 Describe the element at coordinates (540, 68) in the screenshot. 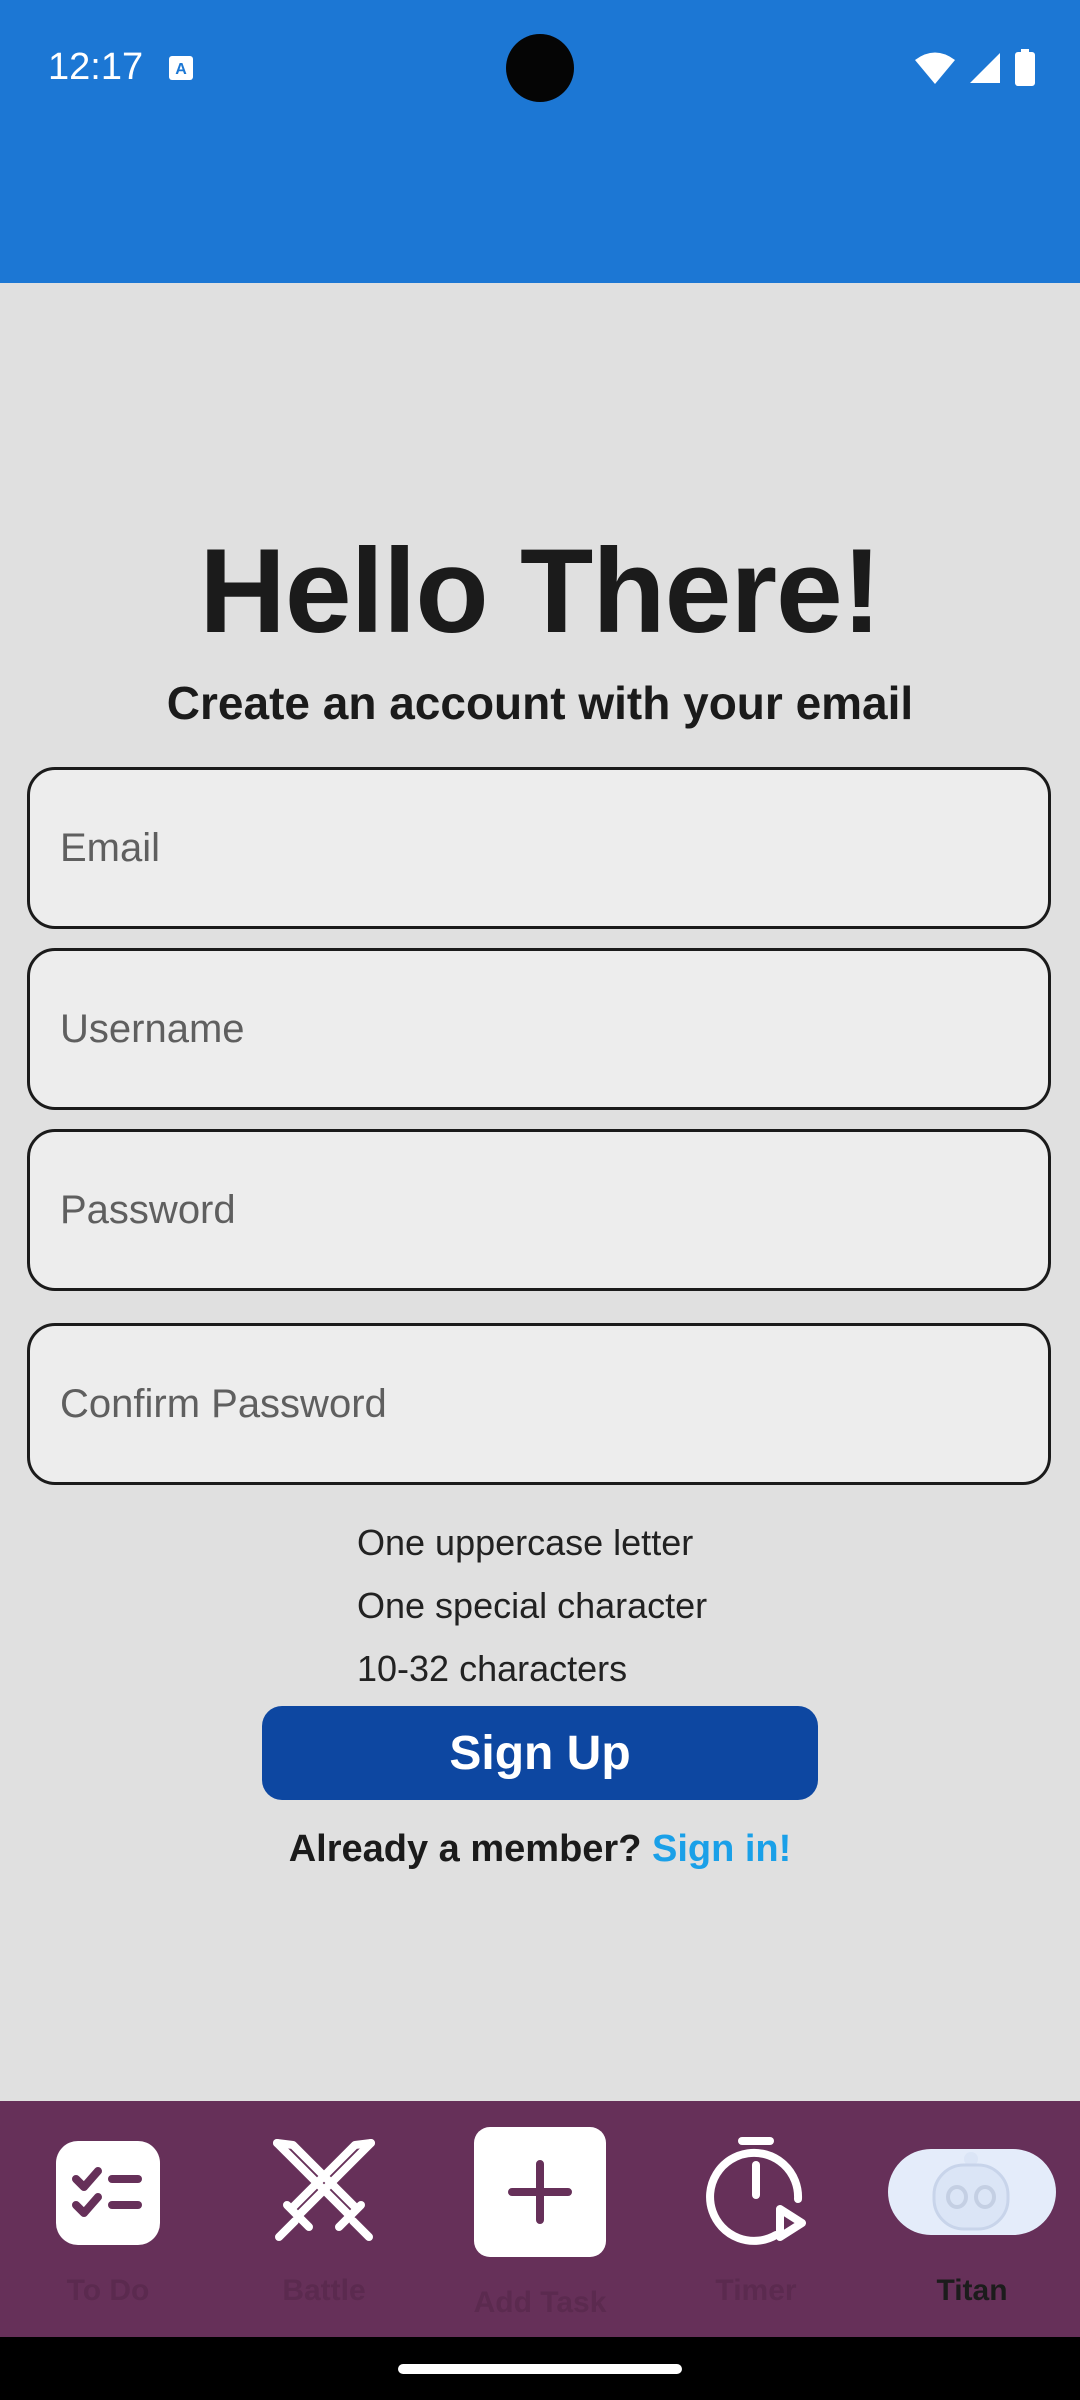

I see `camera-cutout` at that location.